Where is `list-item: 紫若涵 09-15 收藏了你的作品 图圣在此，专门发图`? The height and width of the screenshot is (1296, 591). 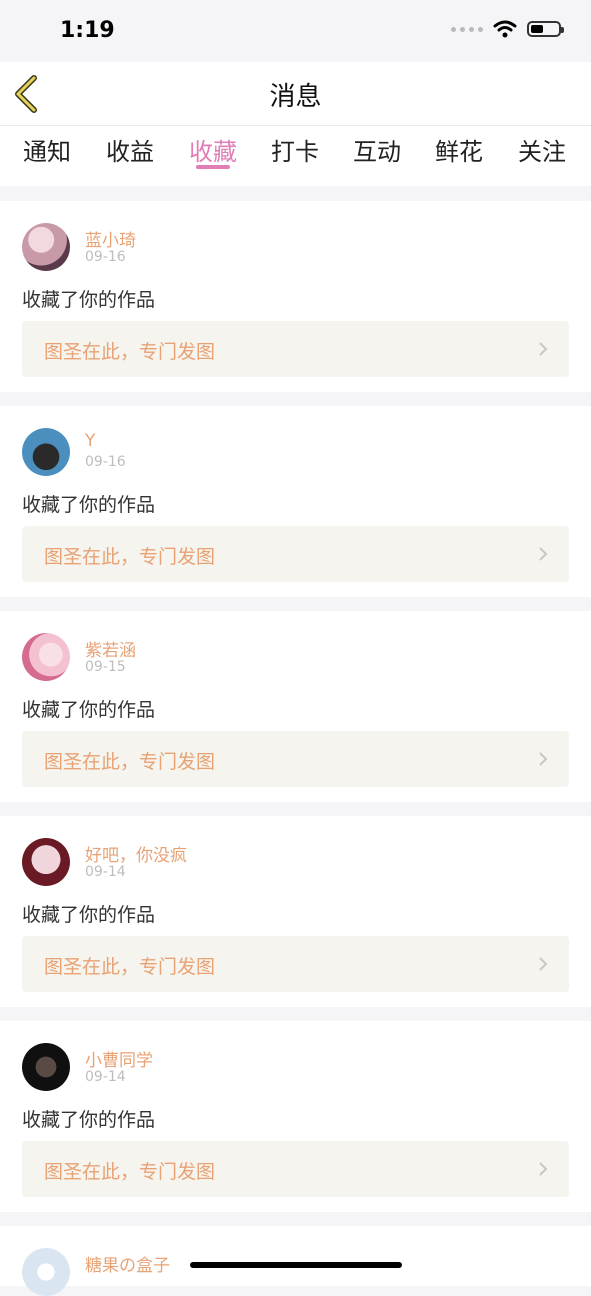
list-item: 紫若涵 09-15 收藏了你的作品 图圣在此，专门发图 is located at coordinates (295, 706).